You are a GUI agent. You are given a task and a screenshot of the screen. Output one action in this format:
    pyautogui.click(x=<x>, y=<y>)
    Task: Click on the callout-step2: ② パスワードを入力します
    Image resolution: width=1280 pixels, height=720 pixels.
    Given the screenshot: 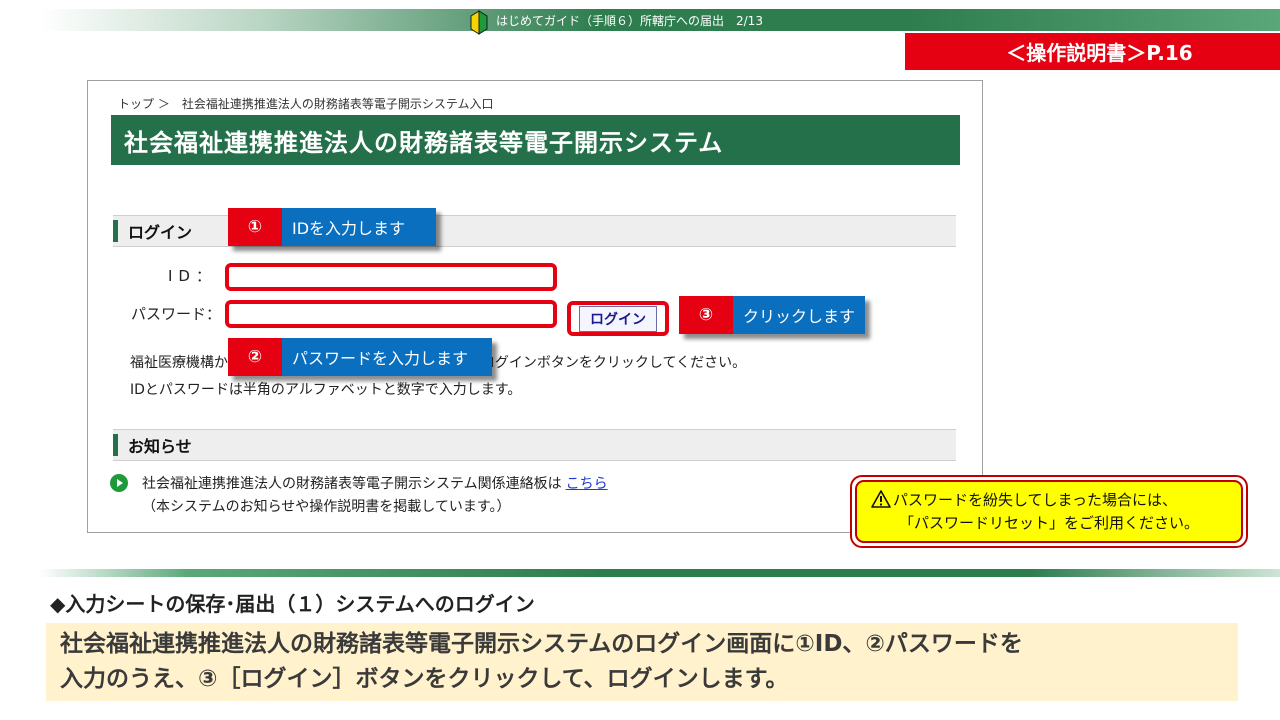 What is the action you would take?
    pyautogui.click(x=360, y=357)
    